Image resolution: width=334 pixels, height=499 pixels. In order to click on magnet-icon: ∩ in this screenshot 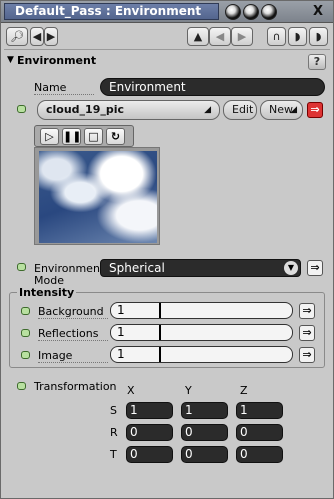, I will do `click(276, 36)`.